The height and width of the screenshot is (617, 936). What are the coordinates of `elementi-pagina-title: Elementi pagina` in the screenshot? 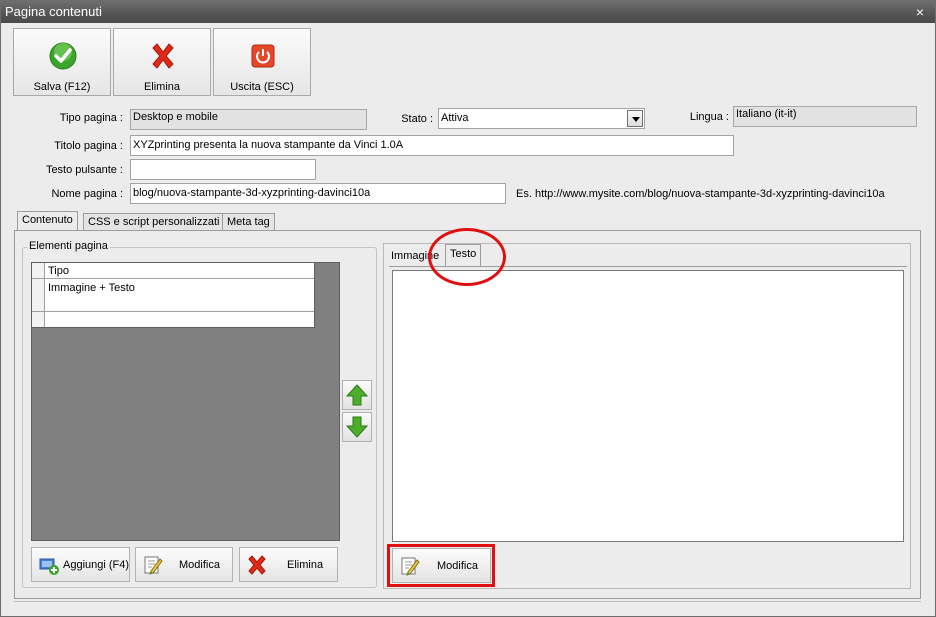 It's located at (68, 246).